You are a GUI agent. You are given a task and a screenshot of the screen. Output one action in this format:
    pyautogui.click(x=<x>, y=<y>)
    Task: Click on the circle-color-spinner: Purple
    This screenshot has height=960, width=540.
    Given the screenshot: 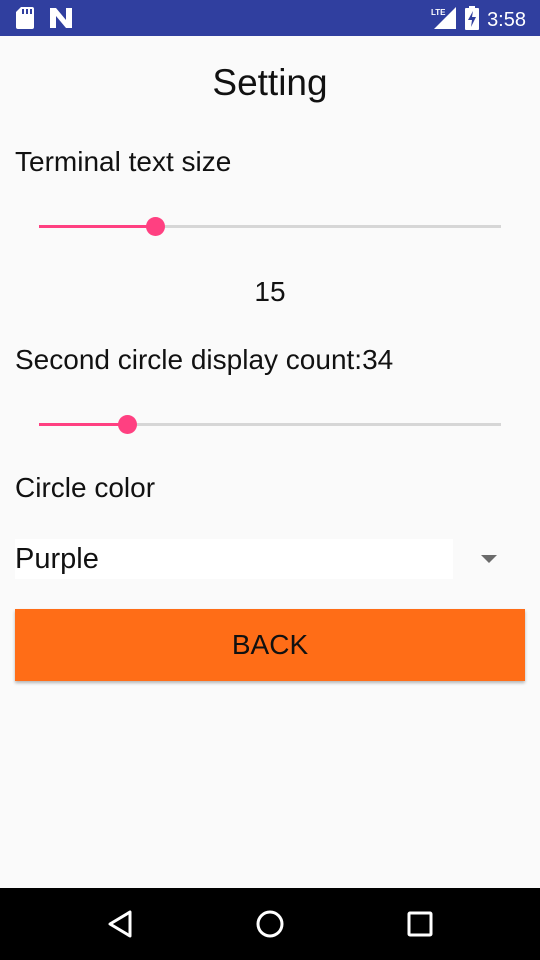 What is the action you would take?
    pyautogui.click(x=234, y=559)
    